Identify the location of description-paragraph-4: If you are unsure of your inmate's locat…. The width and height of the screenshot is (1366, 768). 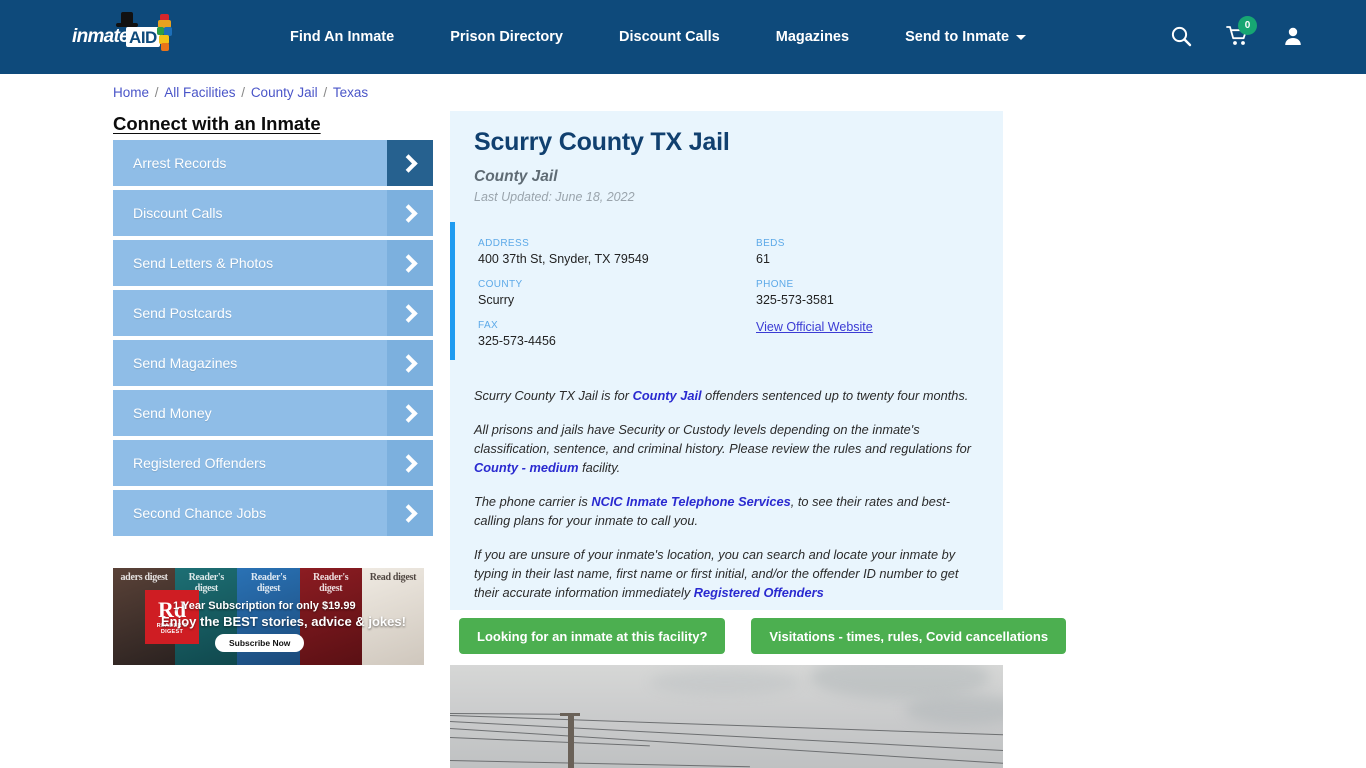
(729, 573).